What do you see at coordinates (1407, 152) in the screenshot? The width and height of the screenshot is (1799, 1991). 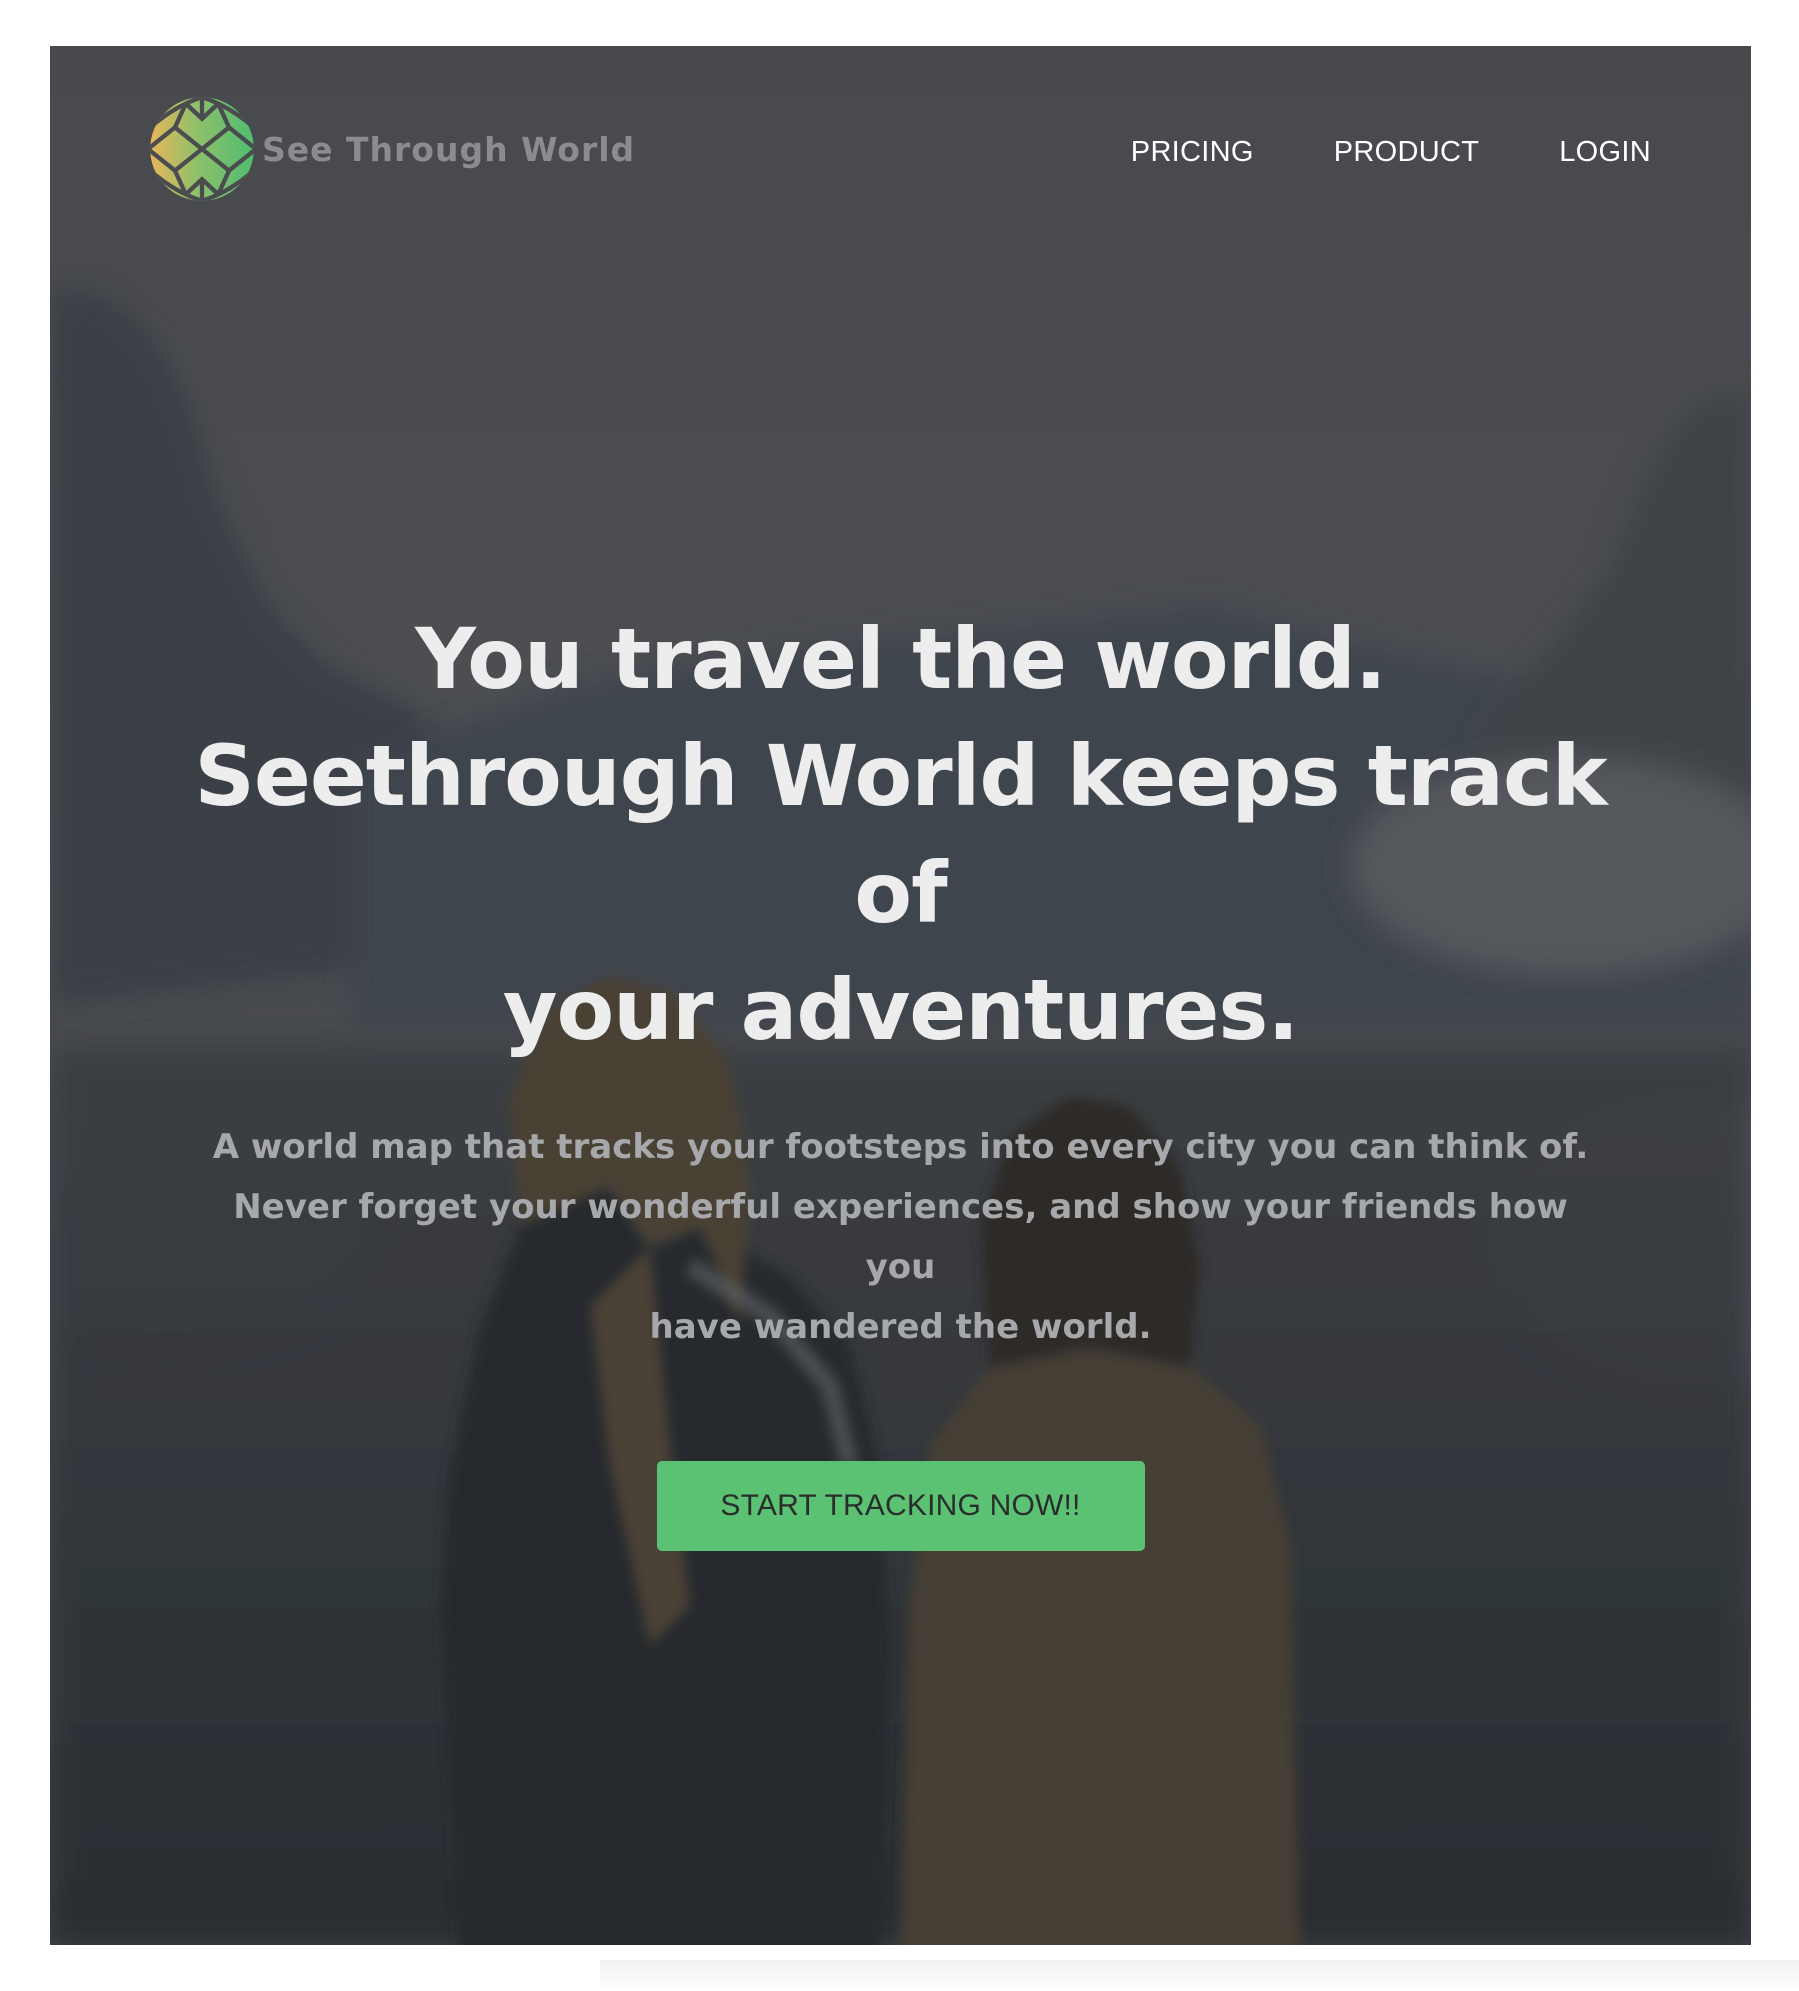 I see `nav-link-product: PRODUCT` at bounding box center [1407, 152].